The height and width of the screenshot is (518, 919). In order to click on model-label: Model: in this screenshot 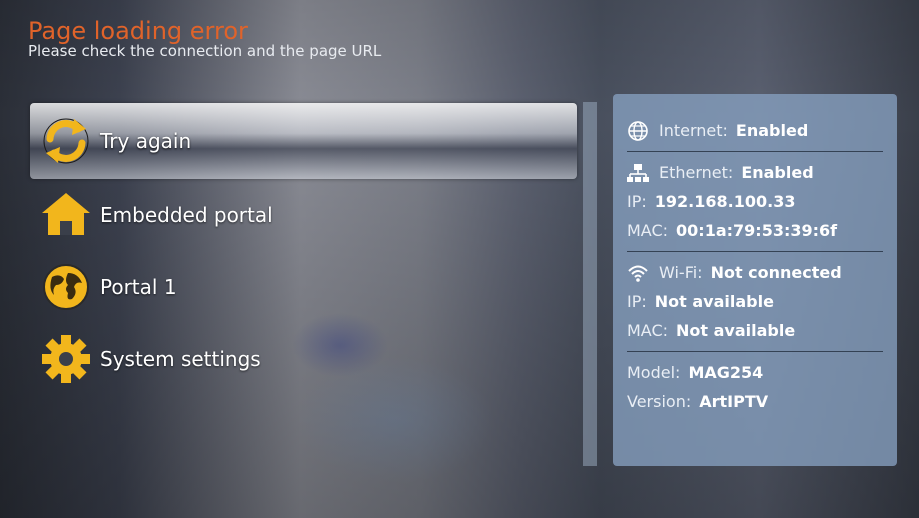, I will do `click(654, 372)`.